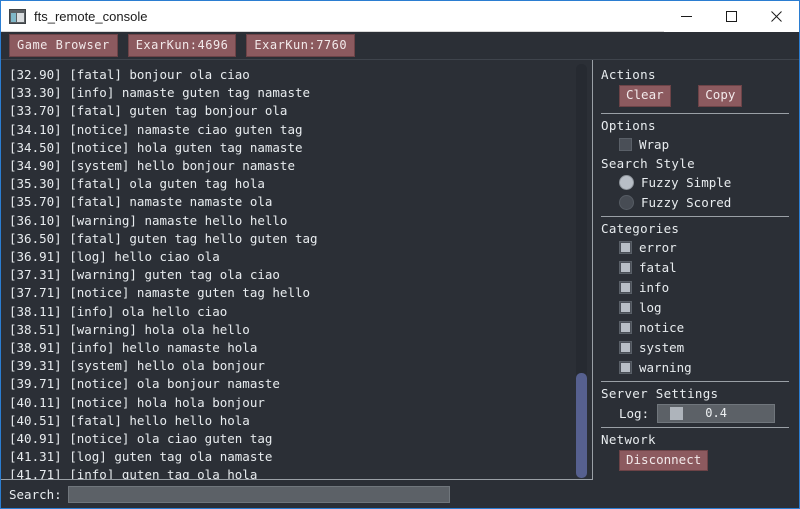  What do you see at coordinates (704, 287) in the screenshot?
I see `category-row-info: info` at bounding box center [704, 287].